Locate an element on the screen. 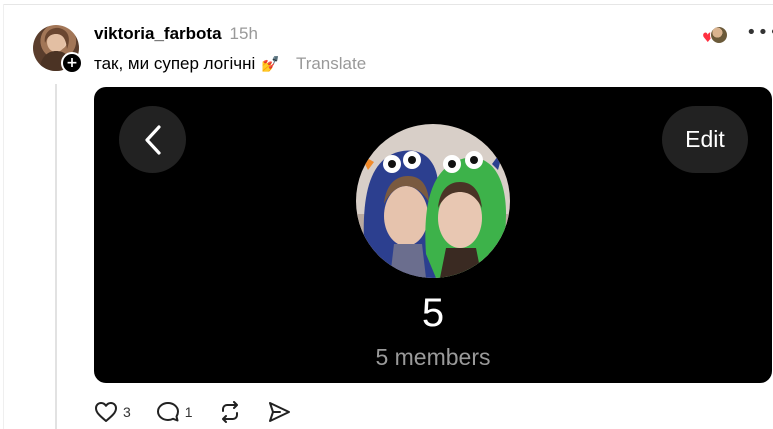  post-header: viktoria_farbota 15h is located at coordinates (176, 34).